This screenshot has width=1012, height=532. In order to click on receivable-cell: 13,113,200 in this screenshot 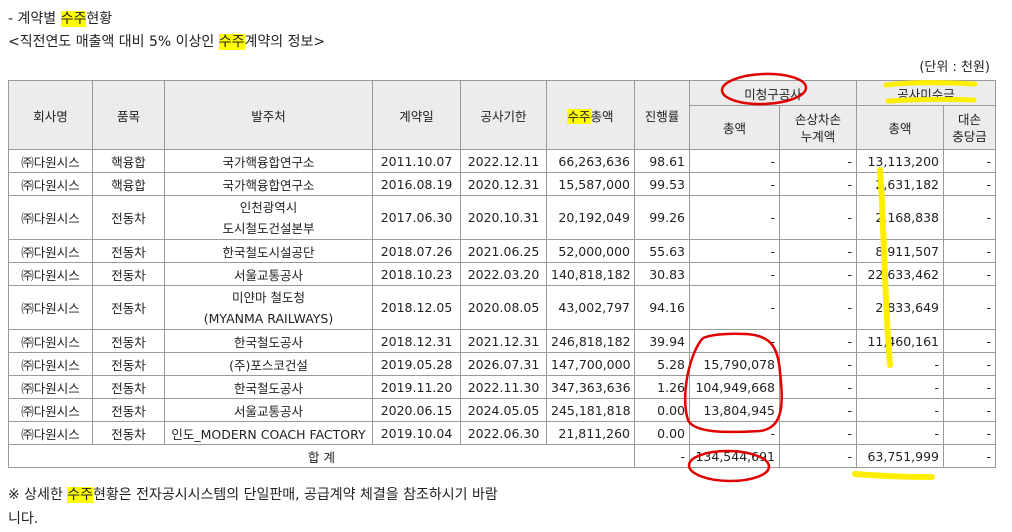, I will do `click(900, 161)`.